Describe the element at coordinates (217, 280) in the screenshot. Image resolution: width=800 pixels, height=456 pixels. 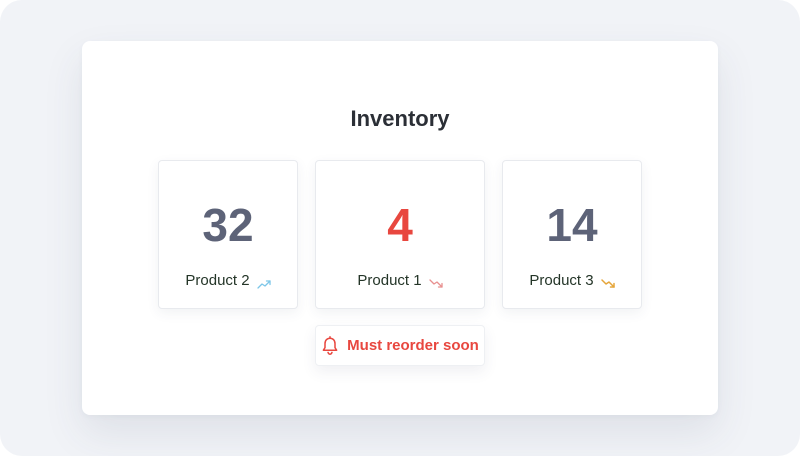
I see `product-label: Product 2` at that location.